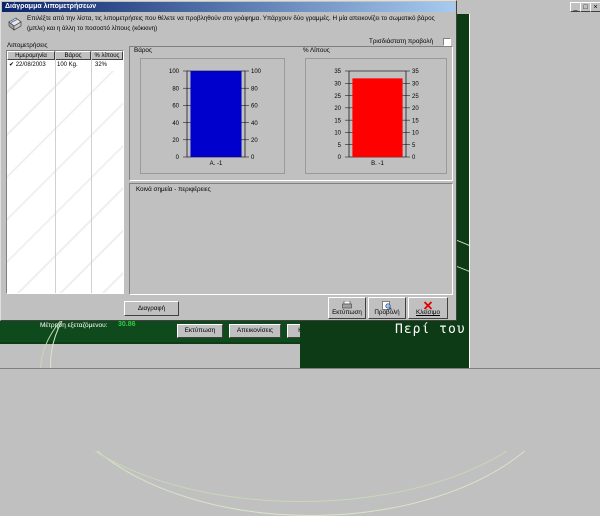  Describe the element at coordinates (216, 164) in the screenshot. I see `category-label: A. -1` at that location.